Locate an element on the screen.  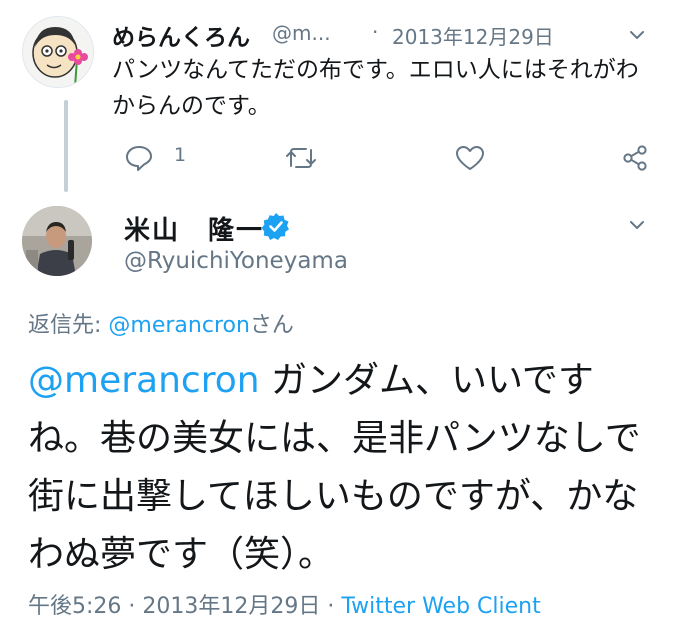
reply-to-line: 返信先: @merancronさん is located at coordinates (161, 323).